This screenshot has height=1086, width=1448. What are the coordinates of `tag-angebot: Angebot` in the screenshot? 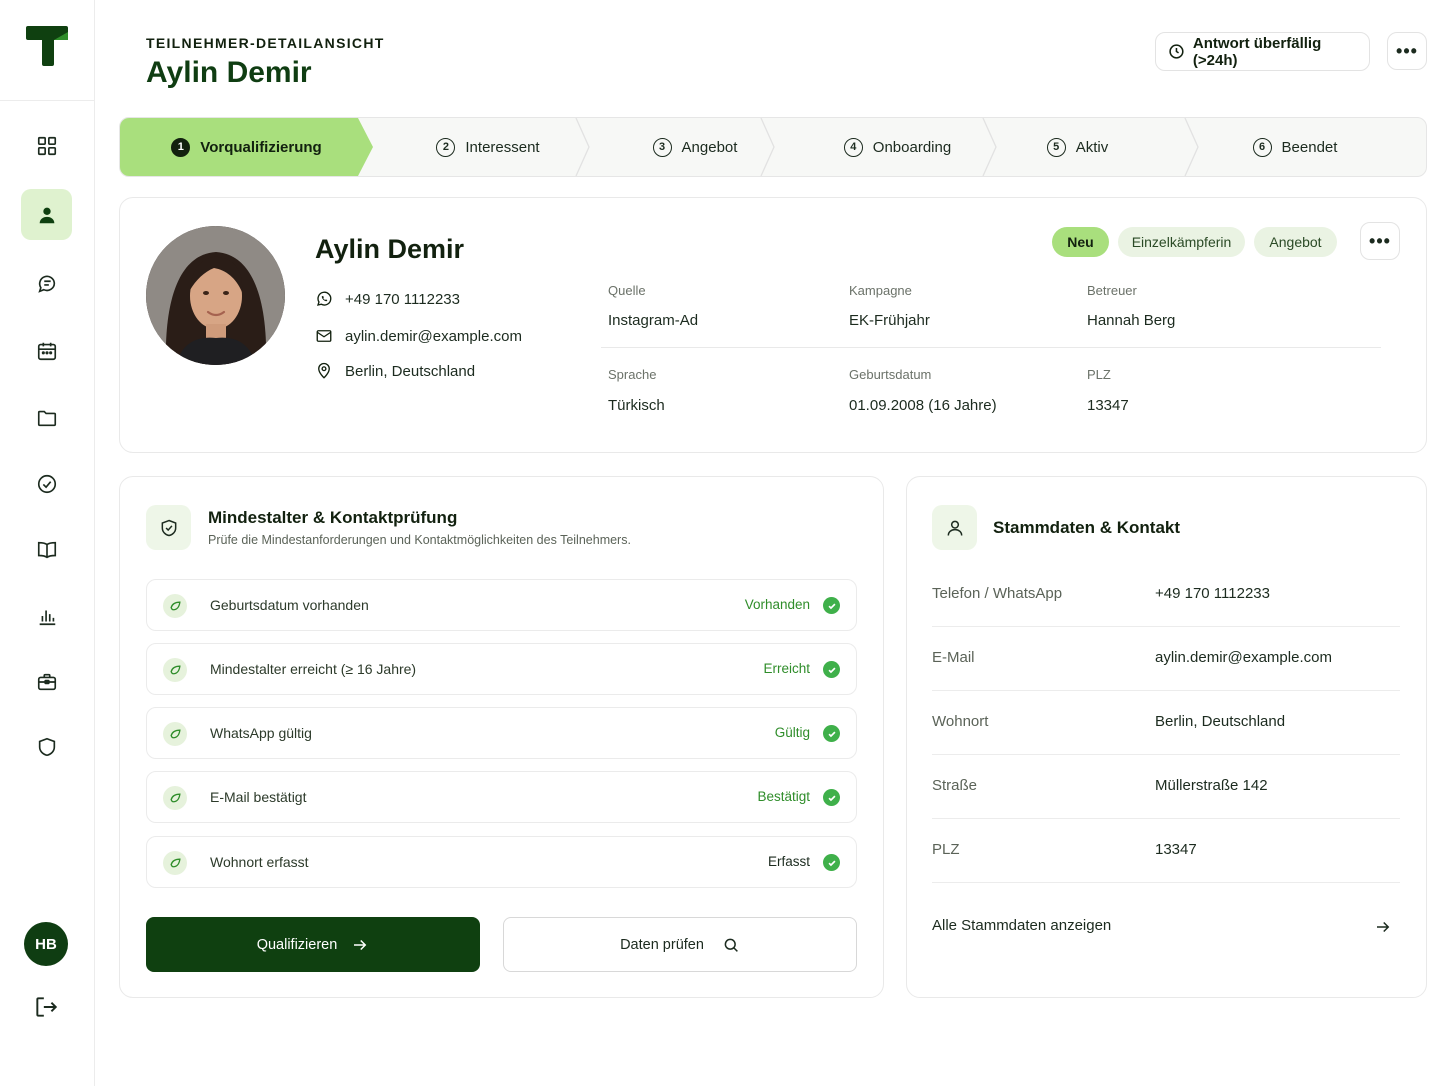 It's located at (1295, 242).